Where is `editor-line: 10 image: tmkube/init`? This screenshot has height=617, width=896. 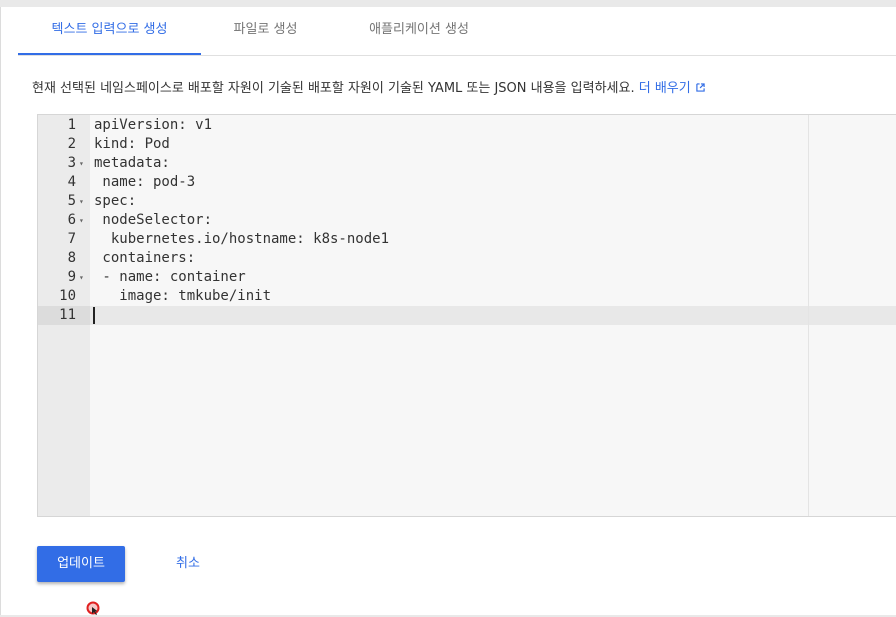 editor-line: 10 image: tmkube/init is located at coordinates (467, 296).